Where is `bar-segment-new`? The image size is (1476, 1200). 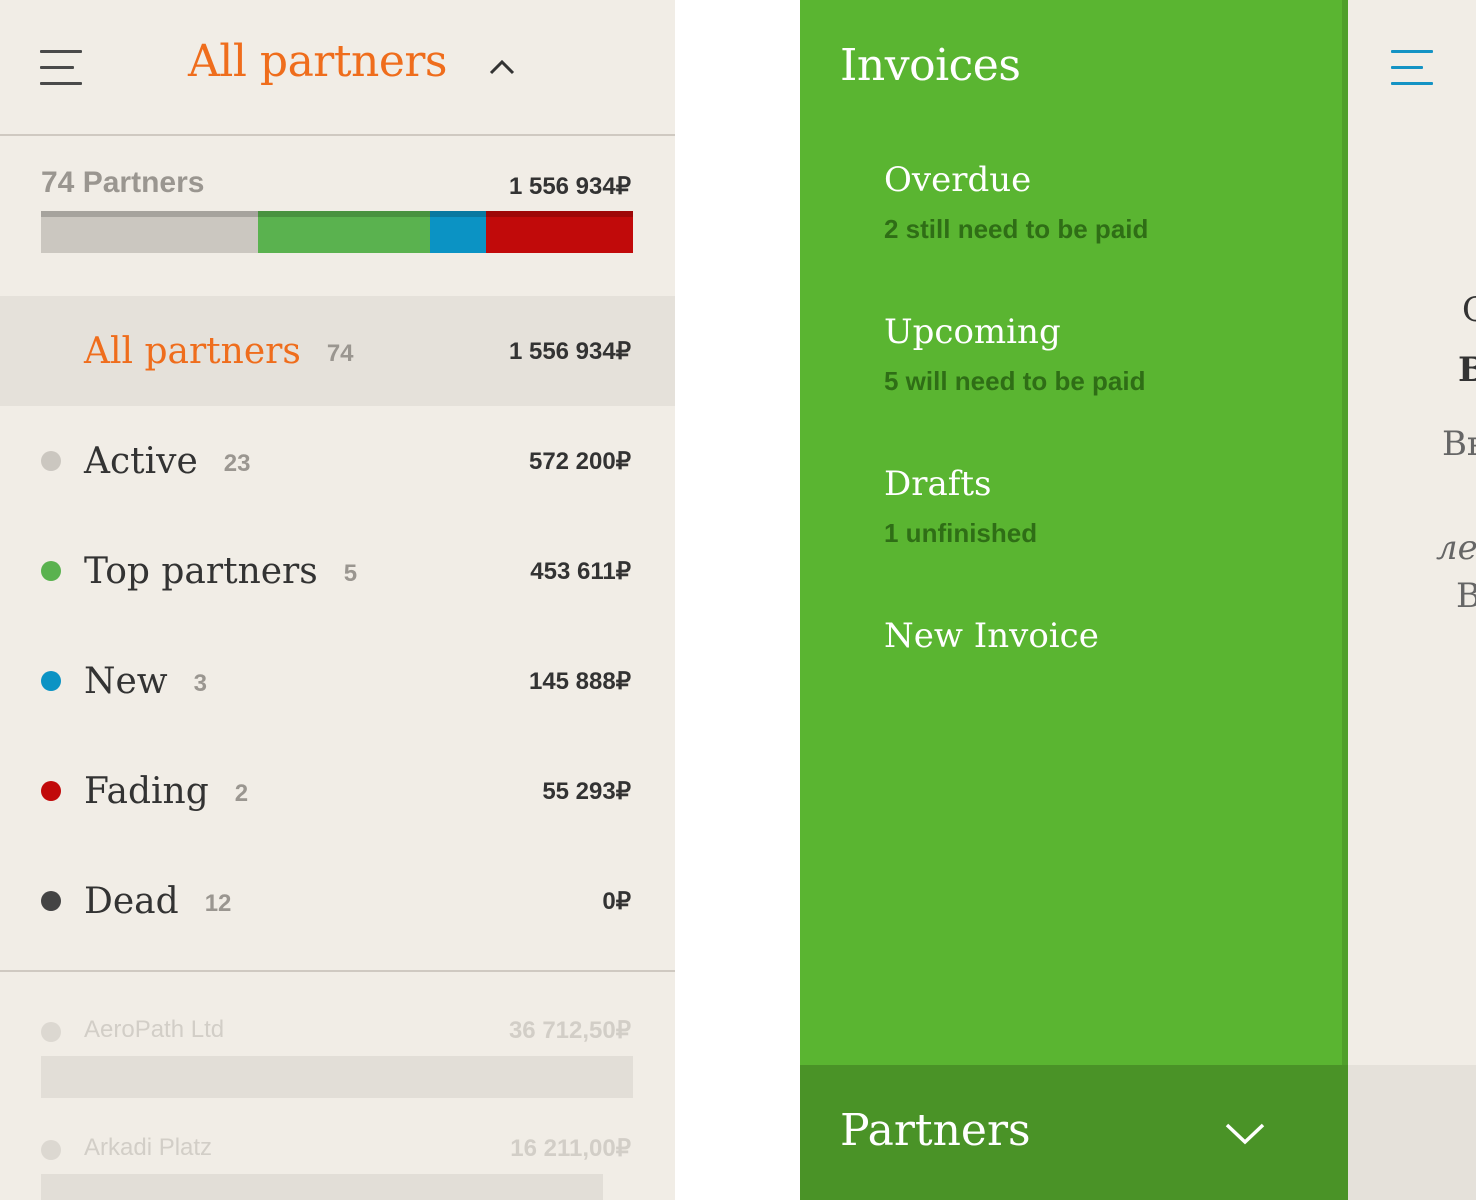
bar-segment-new is located at coordinates (458, 232).